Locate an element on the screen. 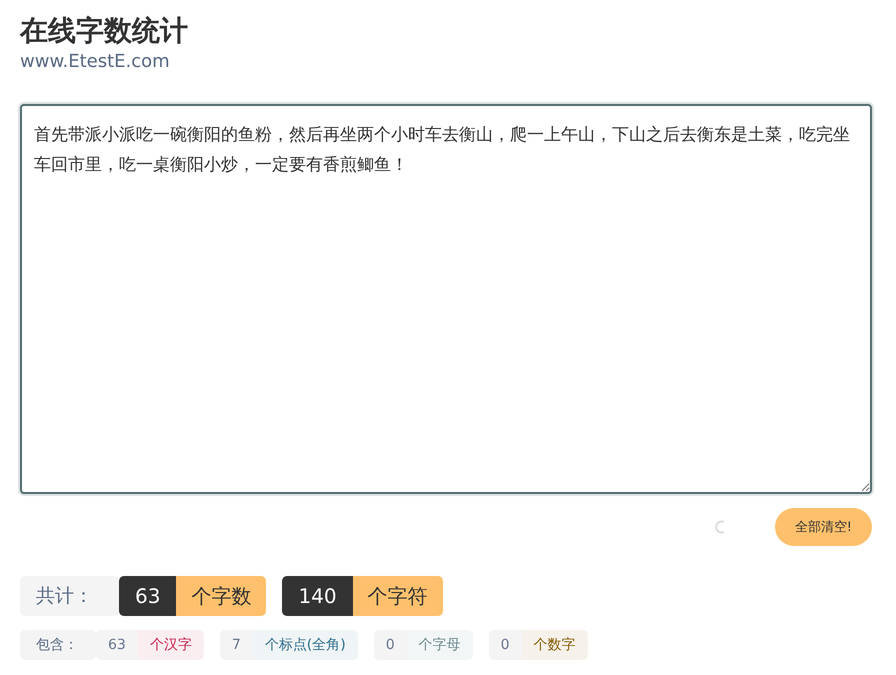 This screenshot has width=896, height=675. breakdown-unit: 个数字 is located at coordinates (555, 645).